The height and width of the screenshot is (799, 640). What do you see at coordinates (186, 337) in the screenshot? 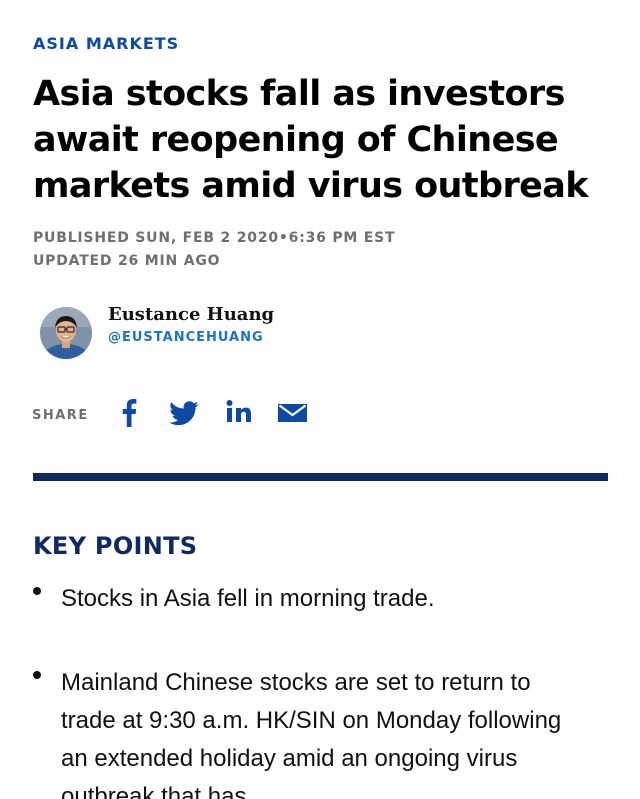
I see `author-twitter-handle: @EUSTANCEHUANG` at bounding box center [186, 337].